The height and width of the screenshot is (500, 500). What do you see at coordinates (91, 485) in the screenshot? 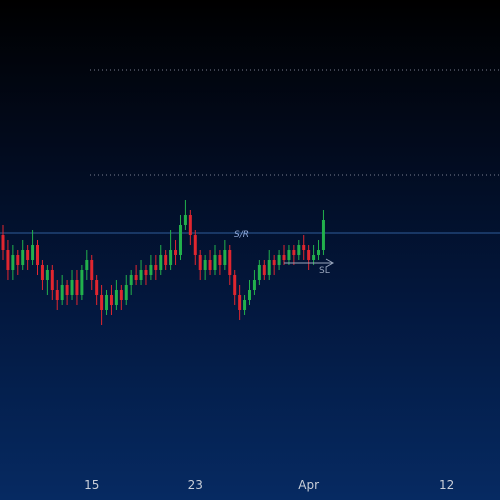
I see `x-tick-label: 15` at bounding box center [91, 485].